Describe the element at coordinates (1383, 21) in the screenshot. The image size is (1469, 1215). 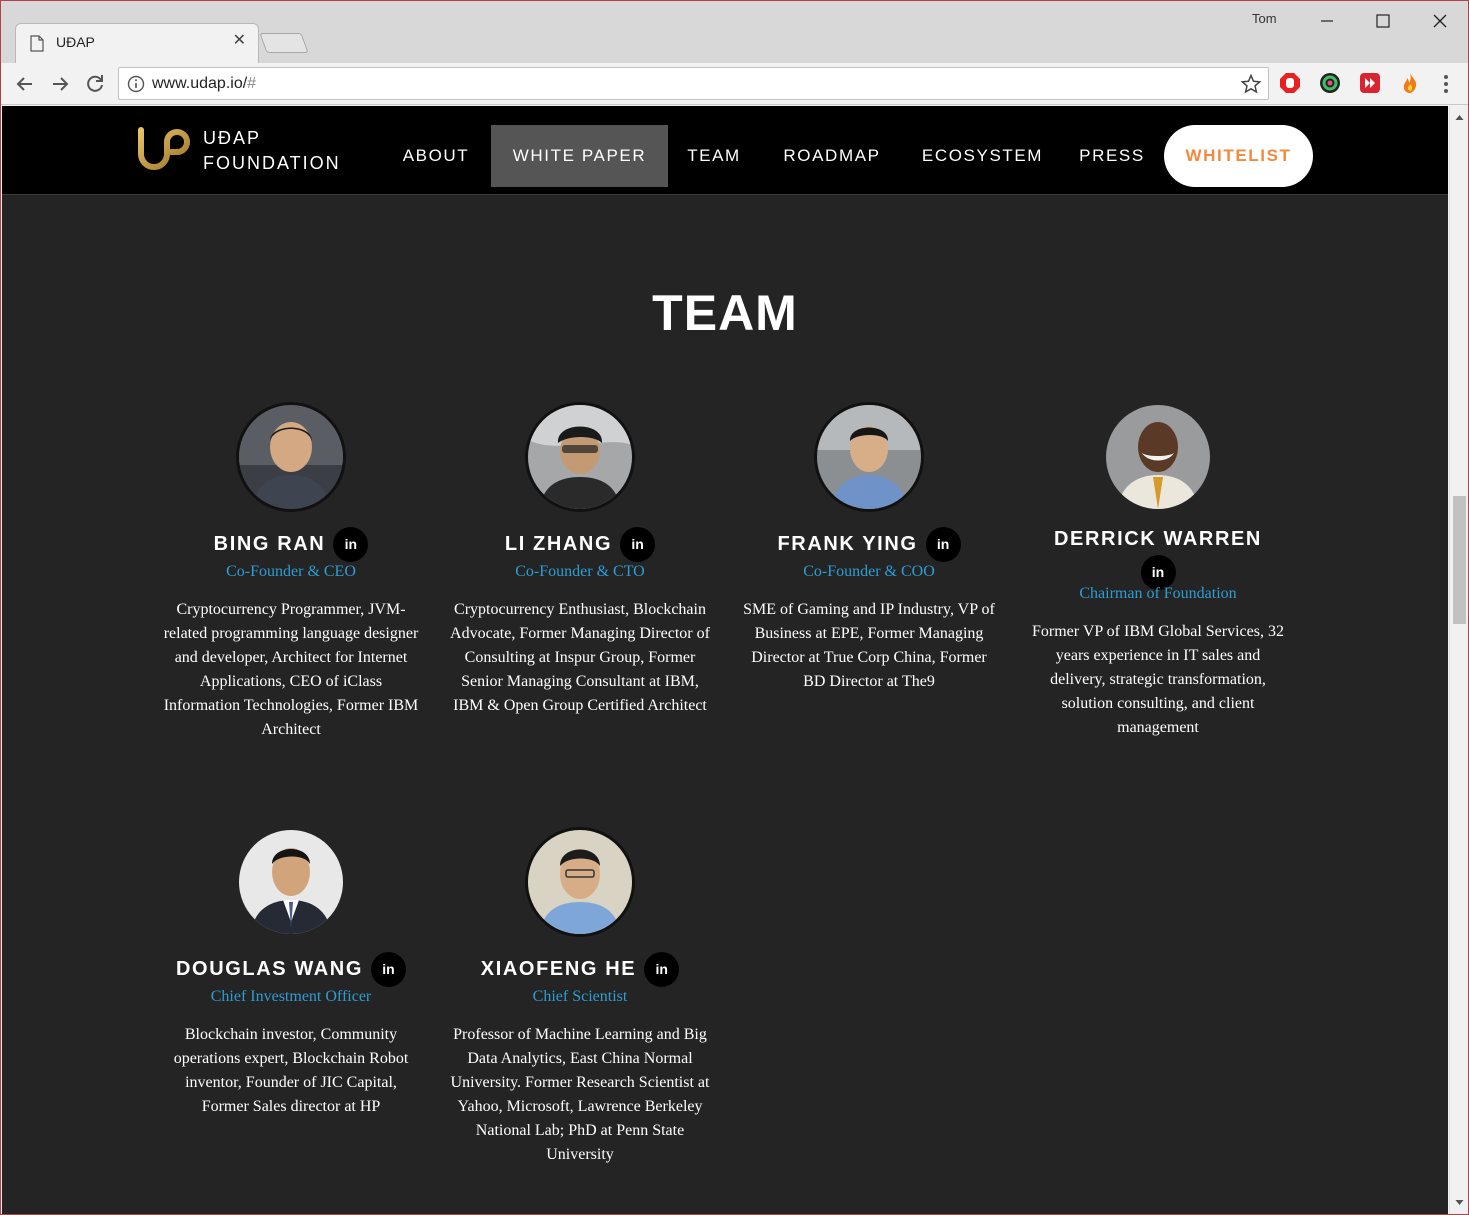
I see `maximize-icon` at that location.